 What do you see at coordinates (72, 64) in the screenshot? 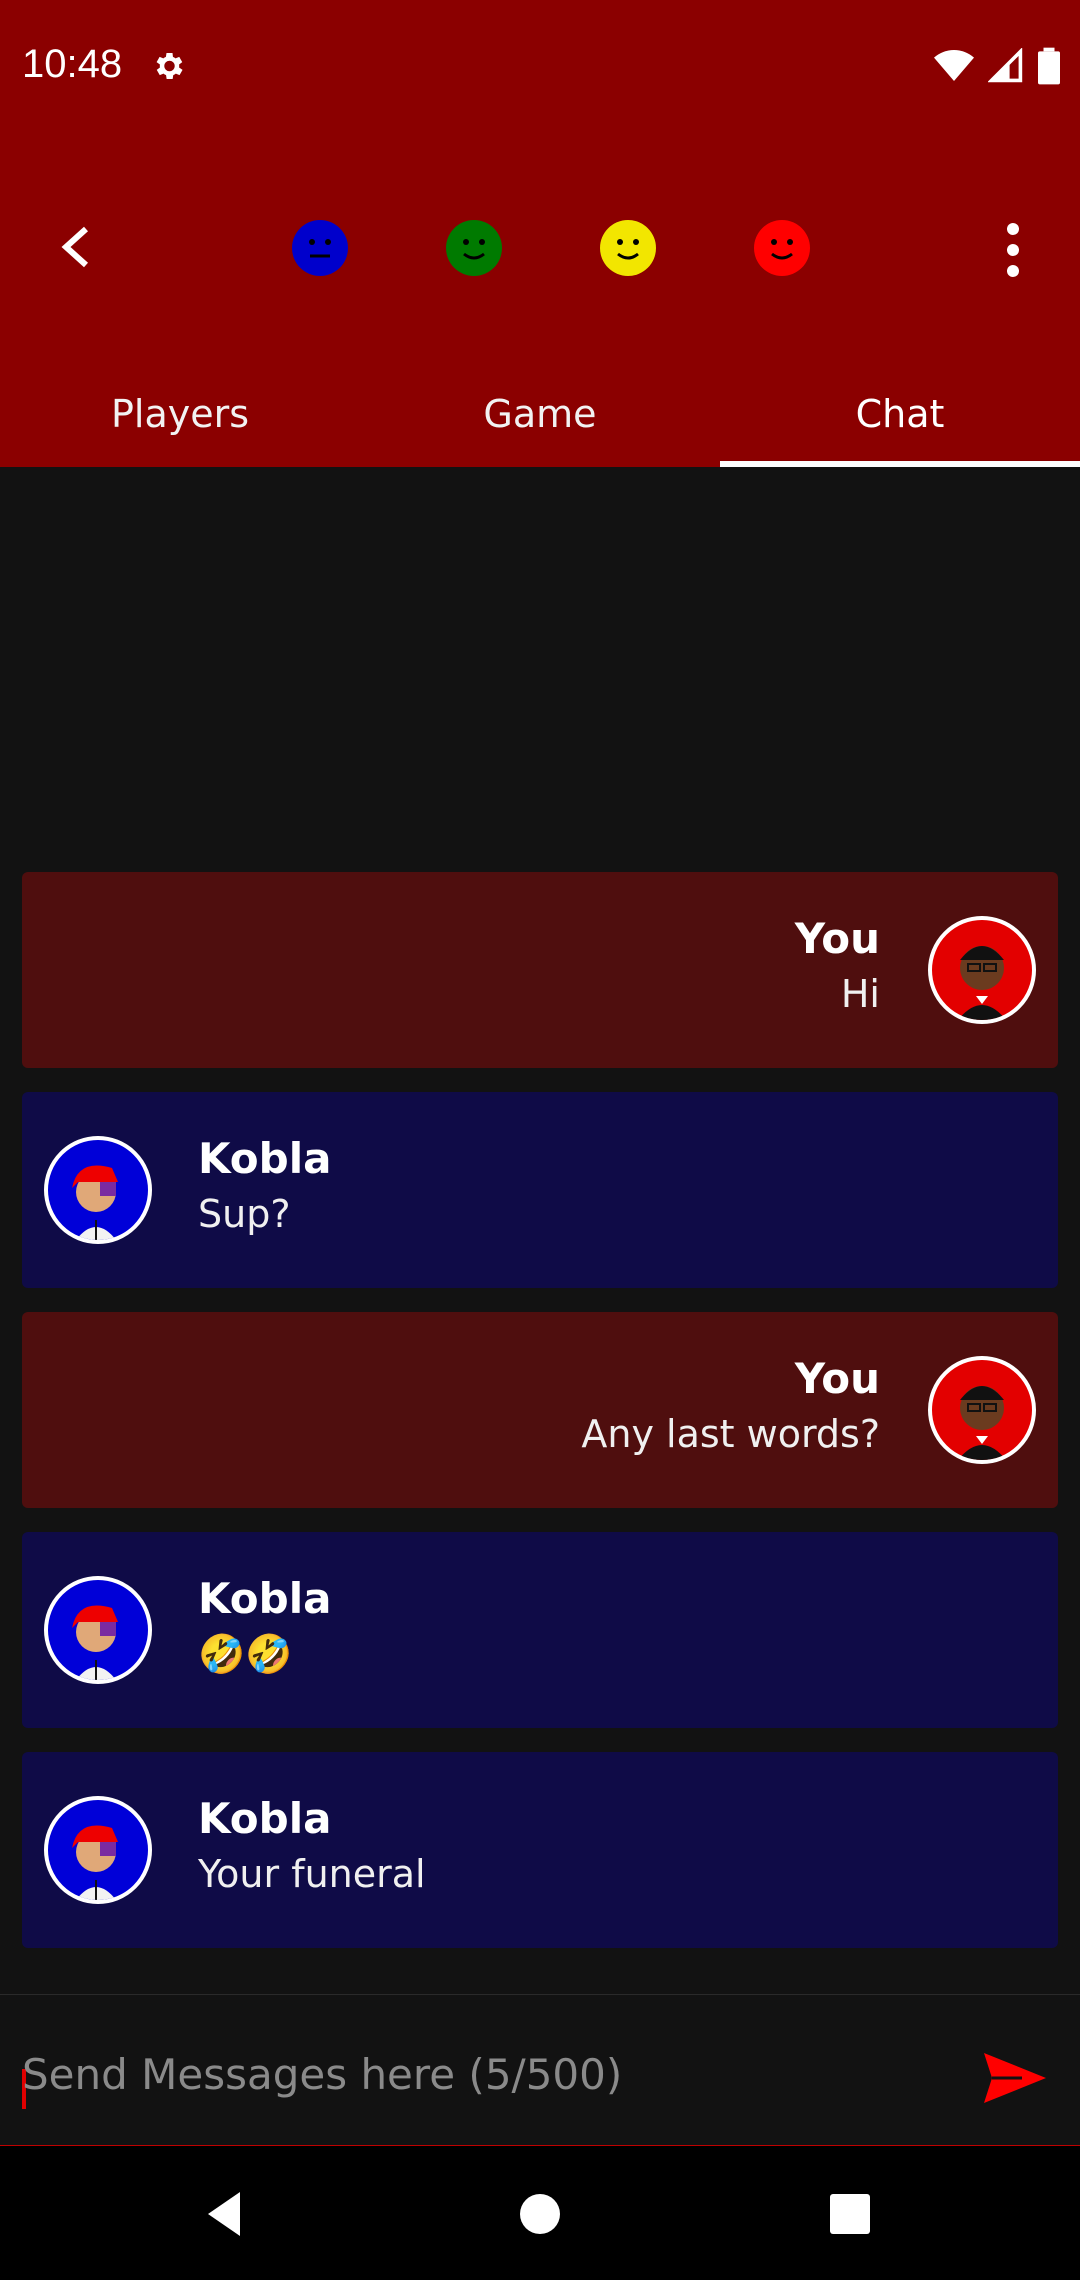
I see `status-time: 10:48` at bounding box center [72, 64].